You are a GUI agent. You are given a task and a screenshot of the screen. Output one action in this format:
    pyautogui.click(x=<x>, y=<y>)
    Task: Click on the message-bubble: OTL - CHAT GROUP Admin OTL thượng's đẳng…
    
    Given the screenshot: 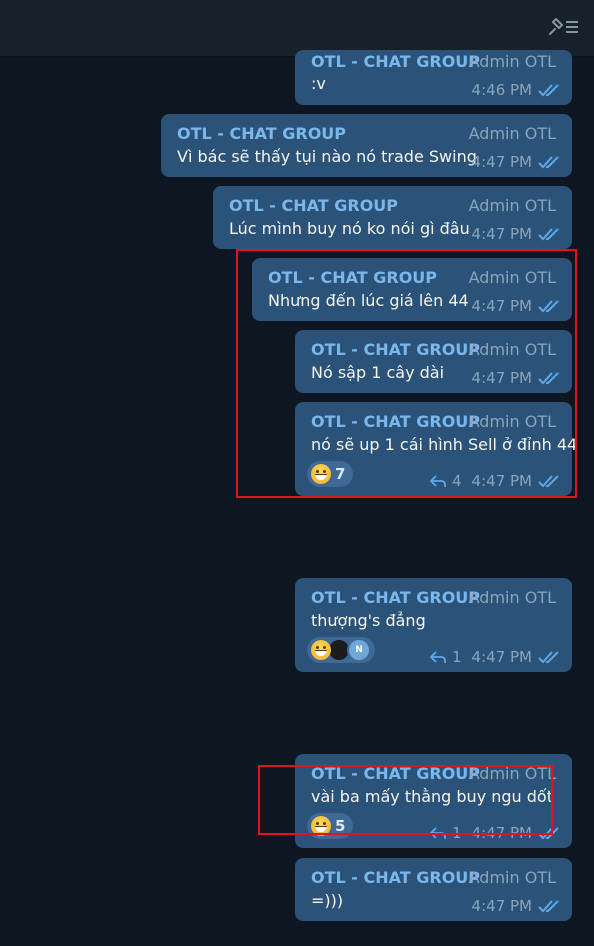 What is the action you would take?
    pyautogui.click(x=433, y=625)
    